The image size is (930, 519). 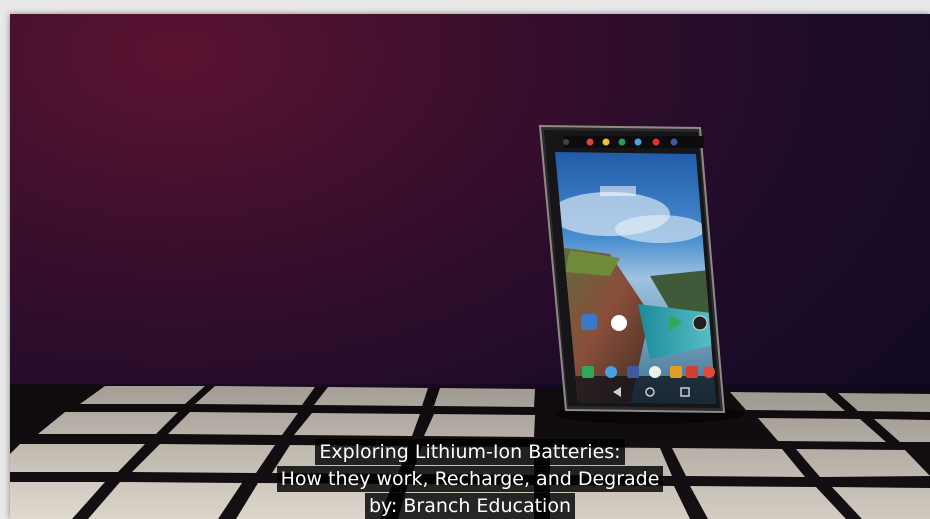 I want to click on caption-line-3: by: Branch Education, so click(x=469, y=506).